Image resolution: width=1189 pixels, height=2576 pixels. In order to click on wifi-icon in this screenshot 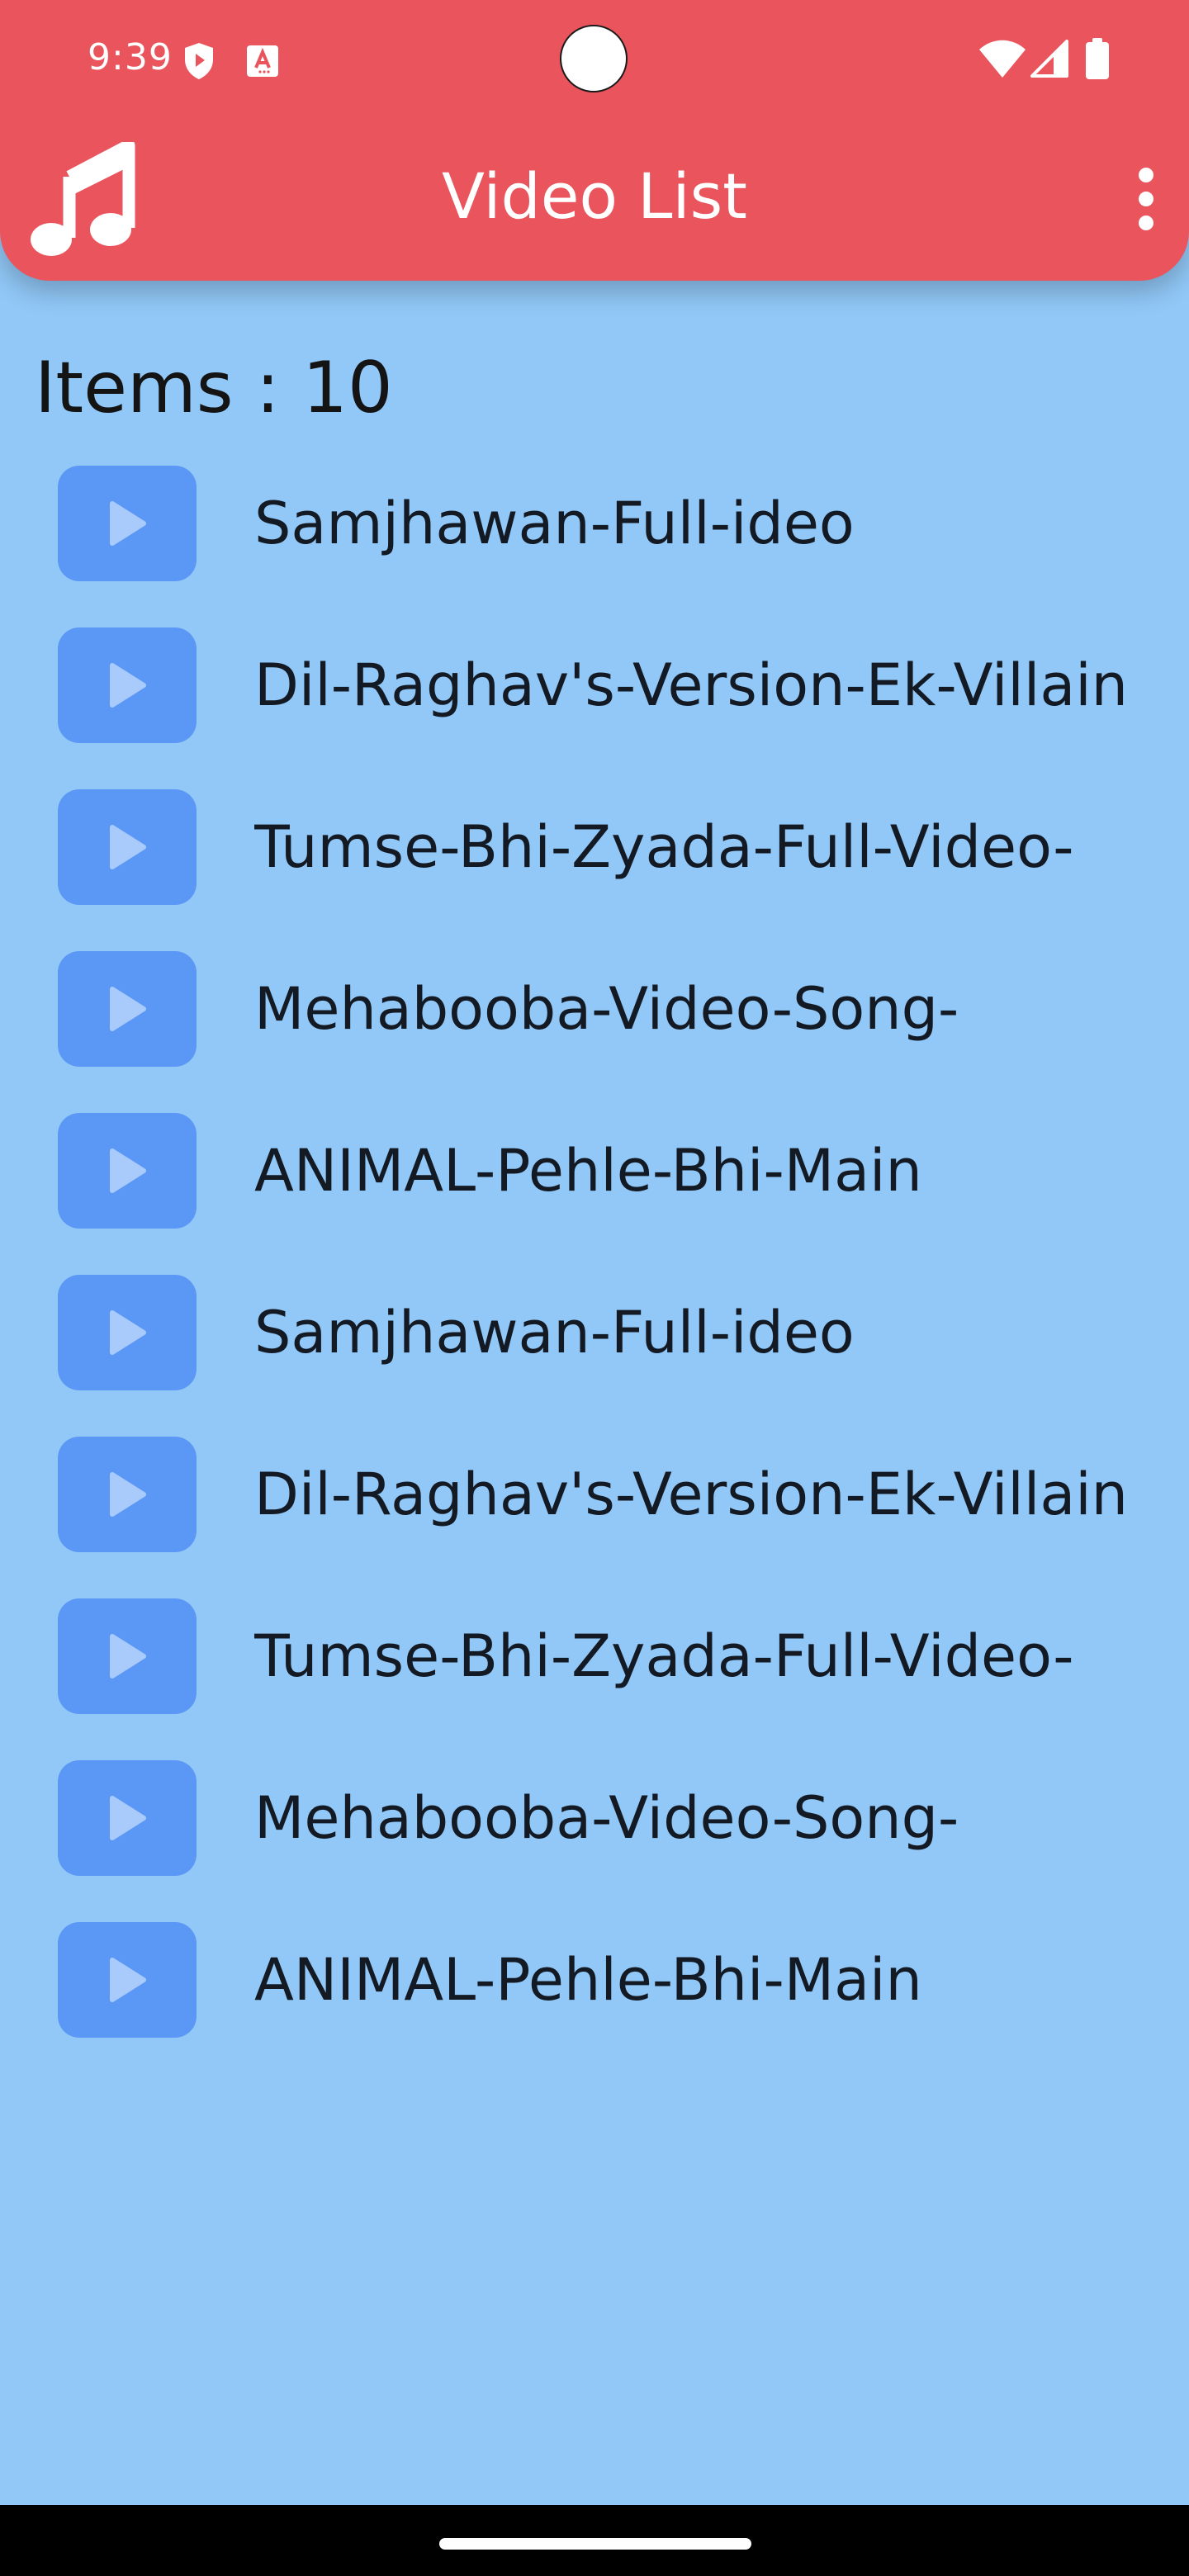, I will do `click(1002, 59)`.